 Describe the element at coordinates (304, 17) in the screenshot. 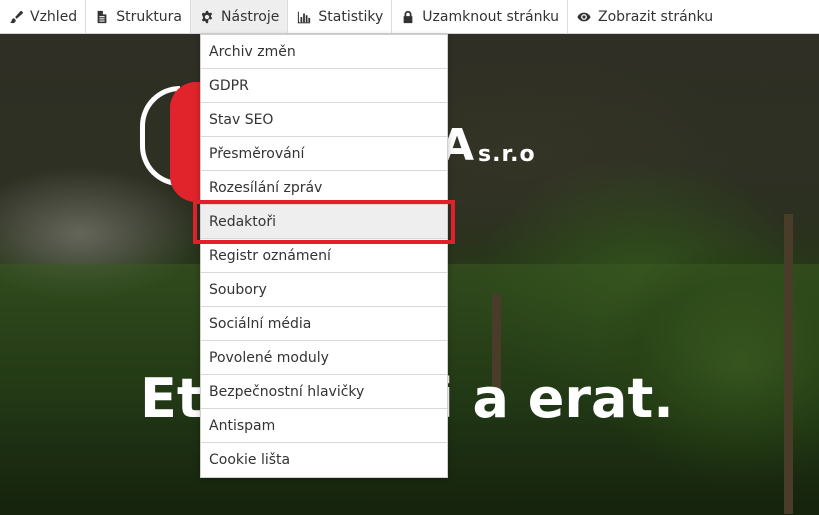

I see `bar-chart-icon` at that location.